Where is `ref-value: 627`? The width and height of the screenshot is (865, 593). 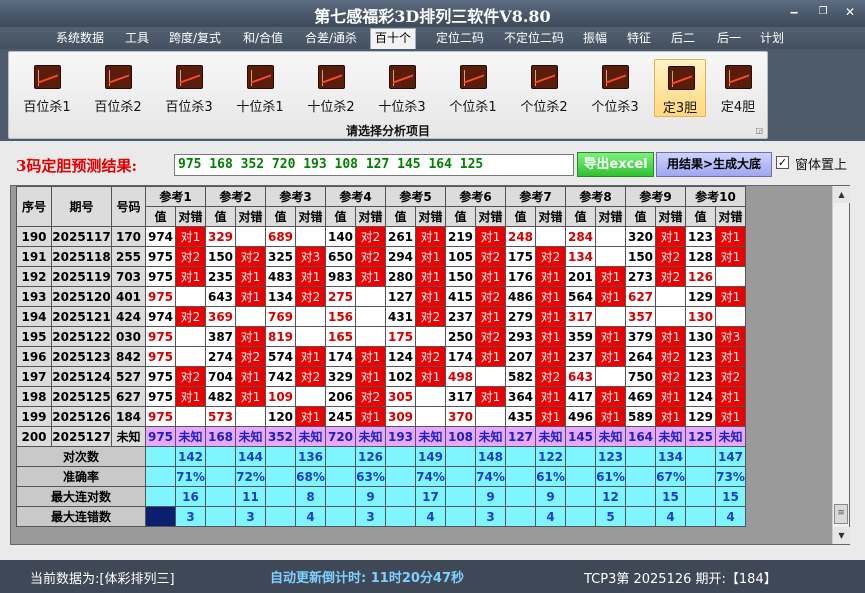
ref-value: 627 is located at coordinates (640, 296).